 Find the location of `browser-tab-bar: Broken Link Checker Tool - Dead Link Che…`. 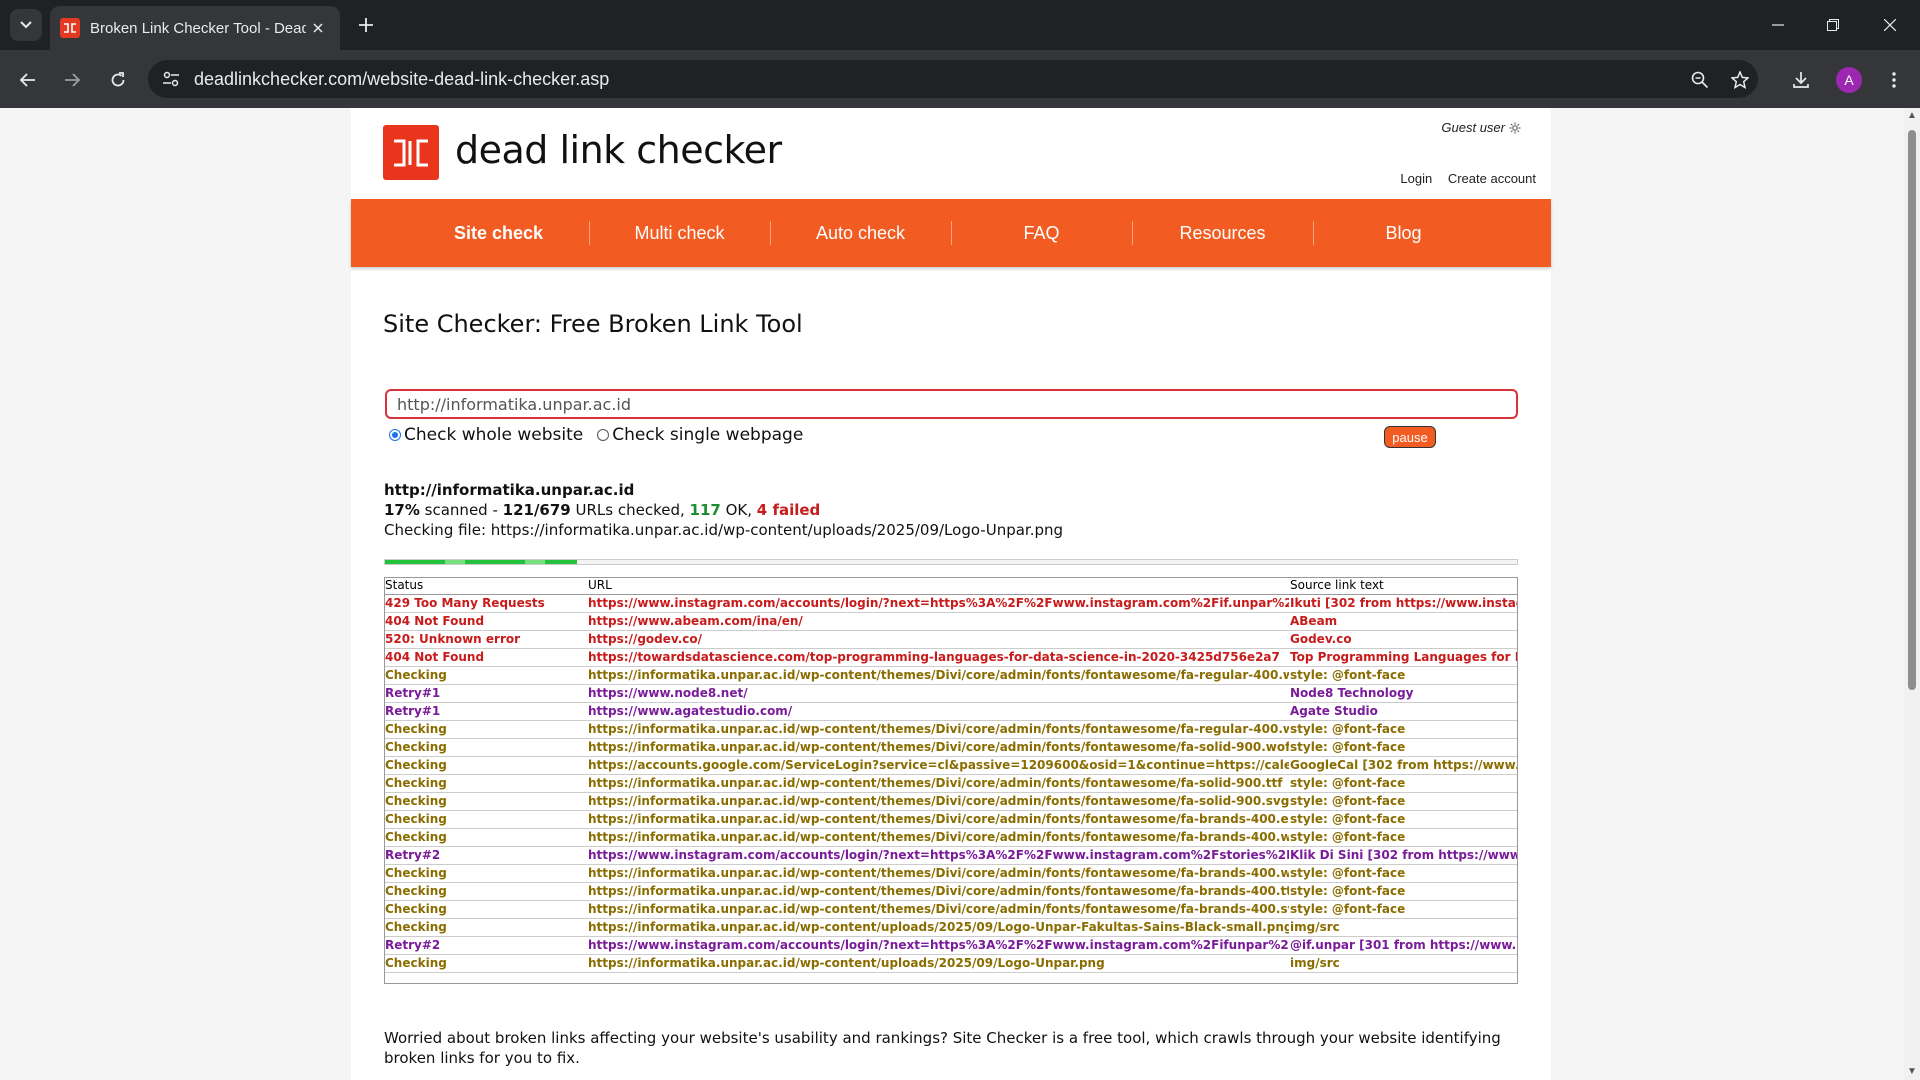

browser-tab-bar: Broken Link Checker Tool - Dead Link Che… is located at coordinates (960, 25).